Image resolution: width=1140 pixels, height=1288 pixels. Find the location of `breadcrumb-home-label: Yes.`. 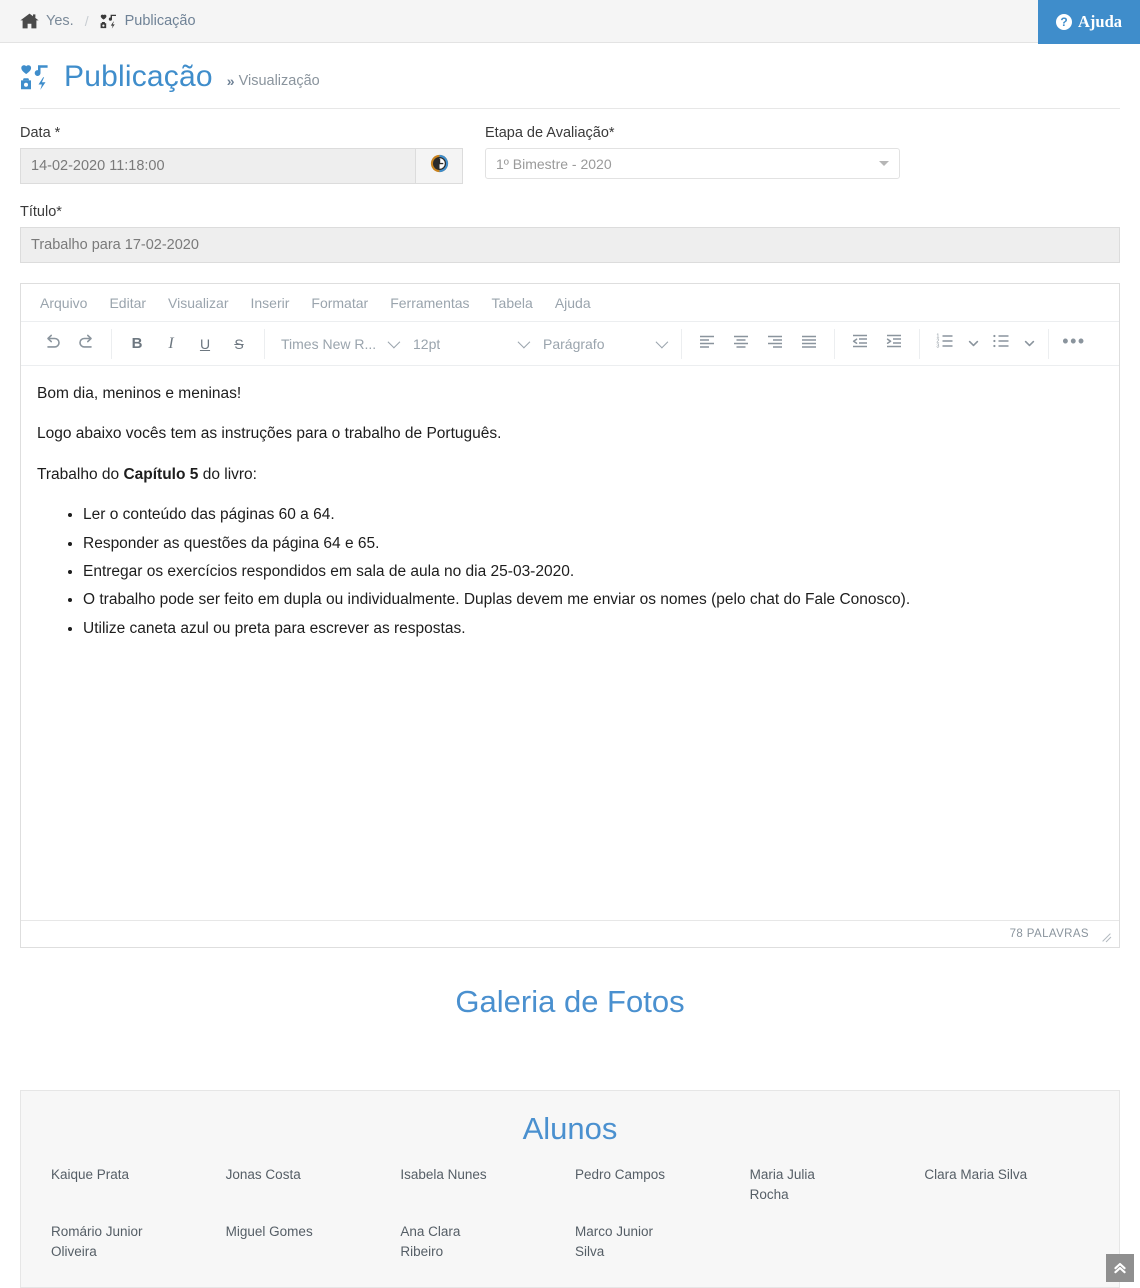

breadcrumb-home-label: Yes. is located at coordinates (60, 21).